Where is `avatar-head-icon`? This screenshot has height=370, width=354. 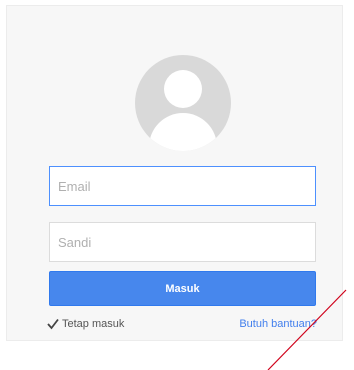
avatar-head-icon is located at coordinates (183, 89).